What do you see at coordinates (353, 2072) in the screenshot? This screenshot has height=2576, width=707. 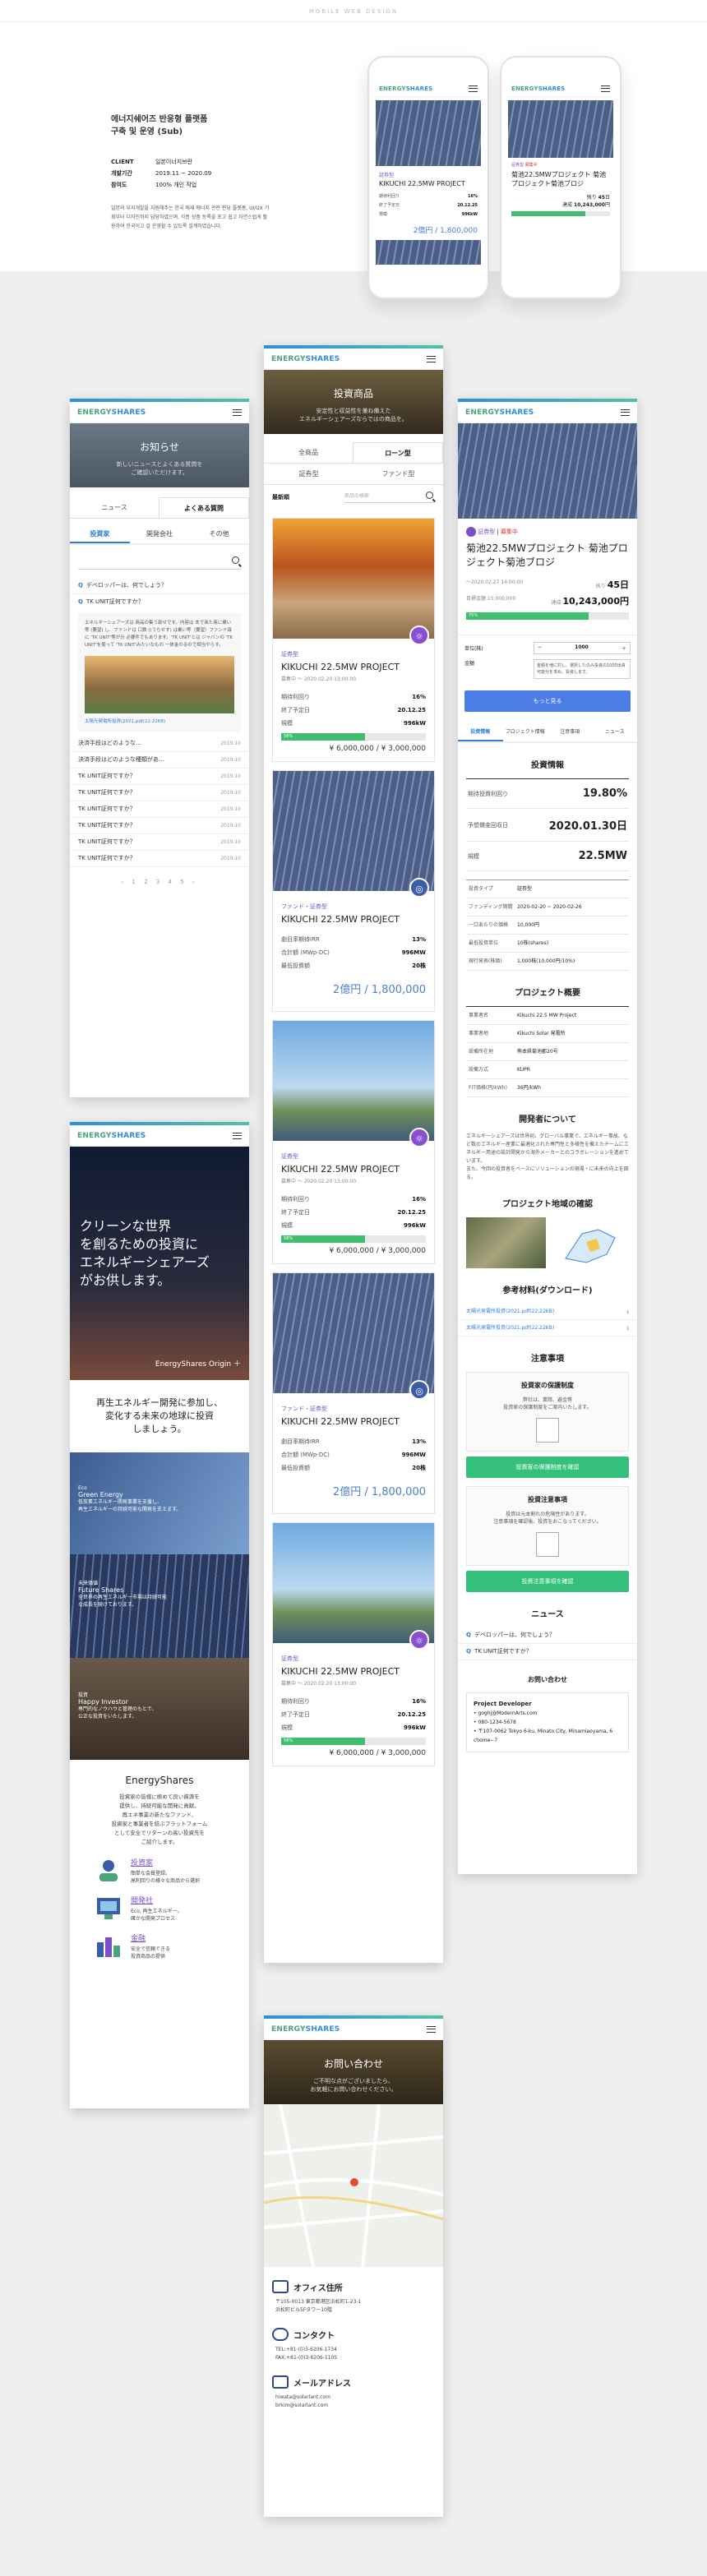 I see `hero: お問い合わせ ご不明な点がございましたら、 お気軽にお問い合わせください。` at bounding box center [353, 2072].